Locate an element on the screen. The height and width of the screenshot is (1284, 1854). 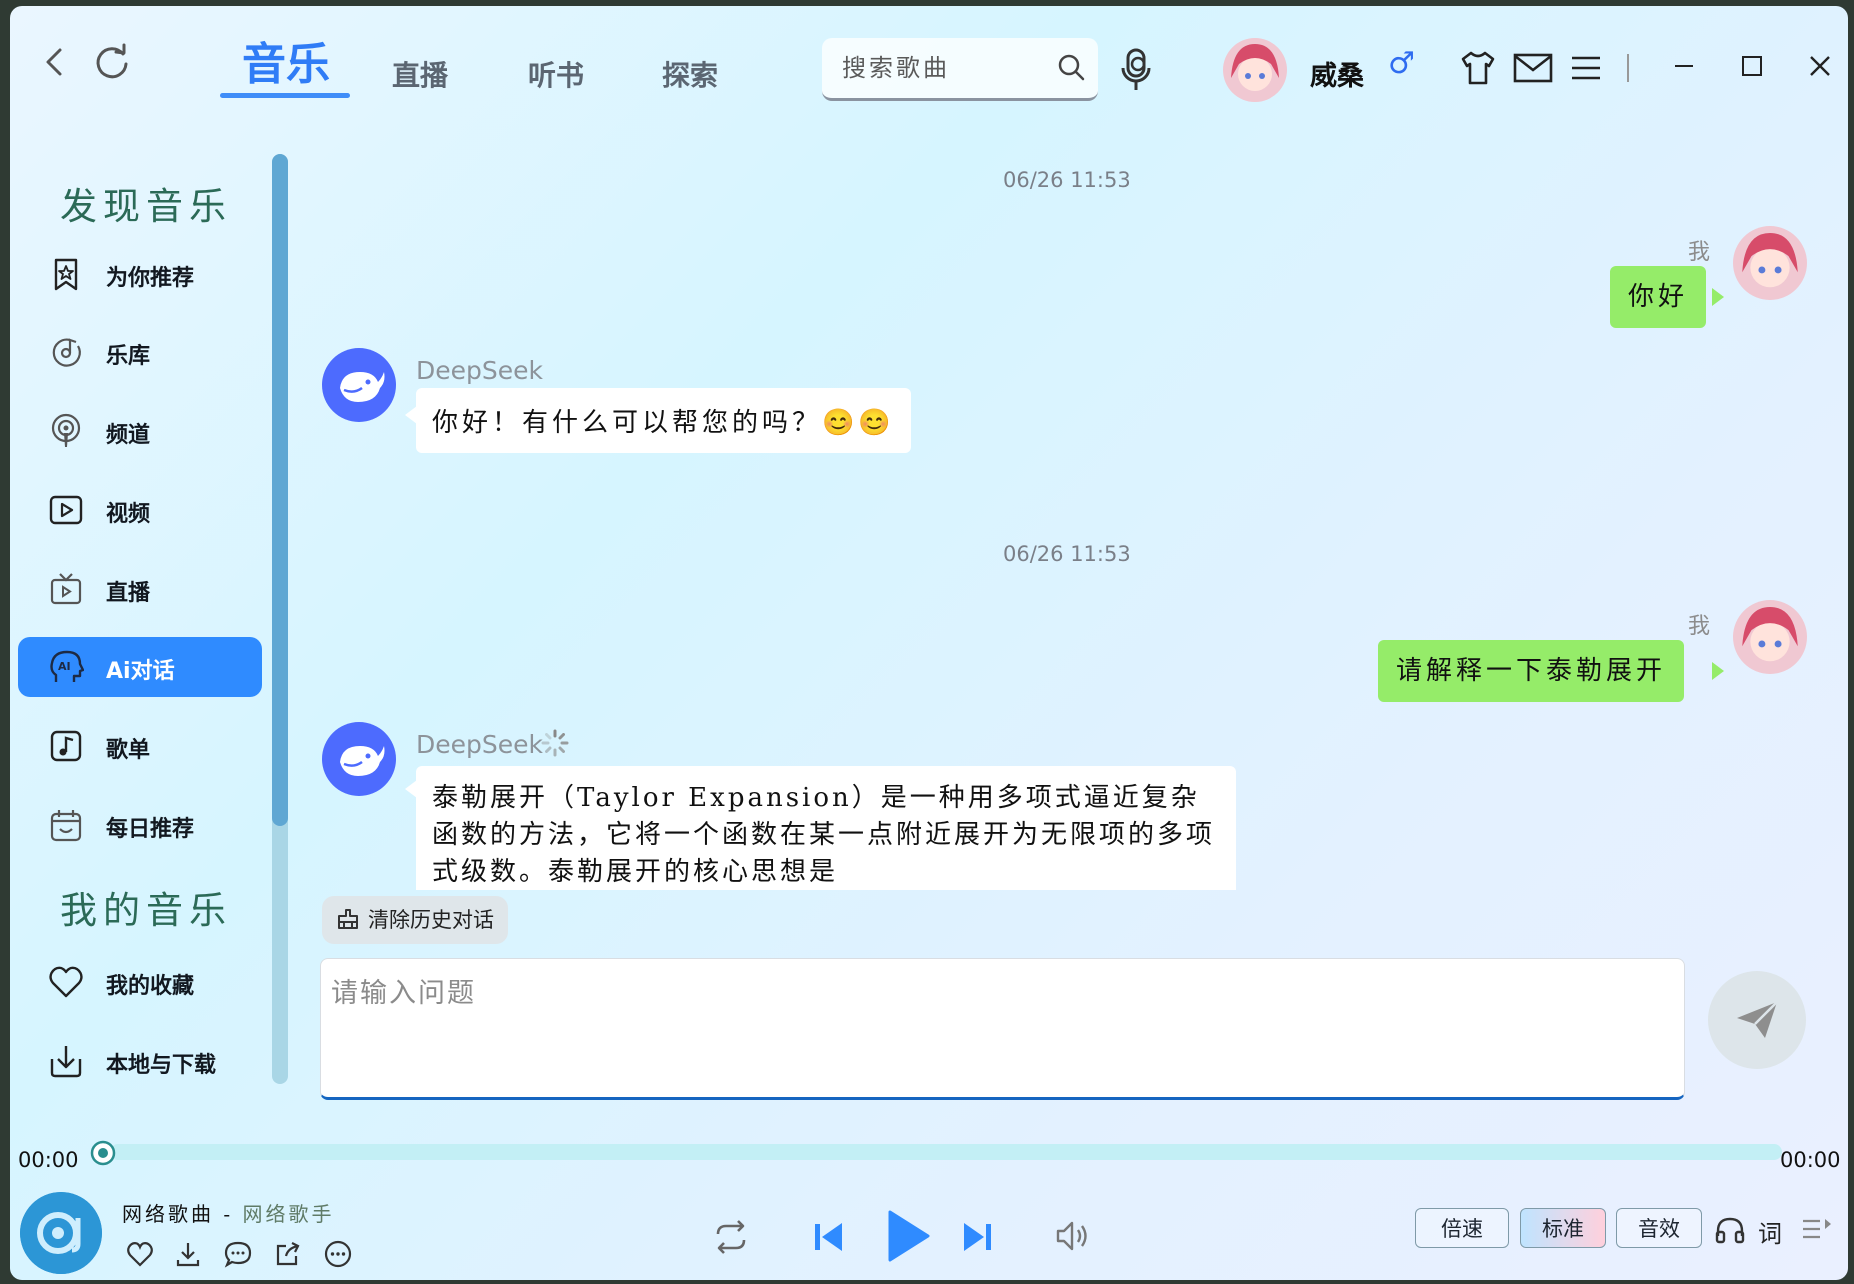
podcast-icon is located at coordinates (66, 430).